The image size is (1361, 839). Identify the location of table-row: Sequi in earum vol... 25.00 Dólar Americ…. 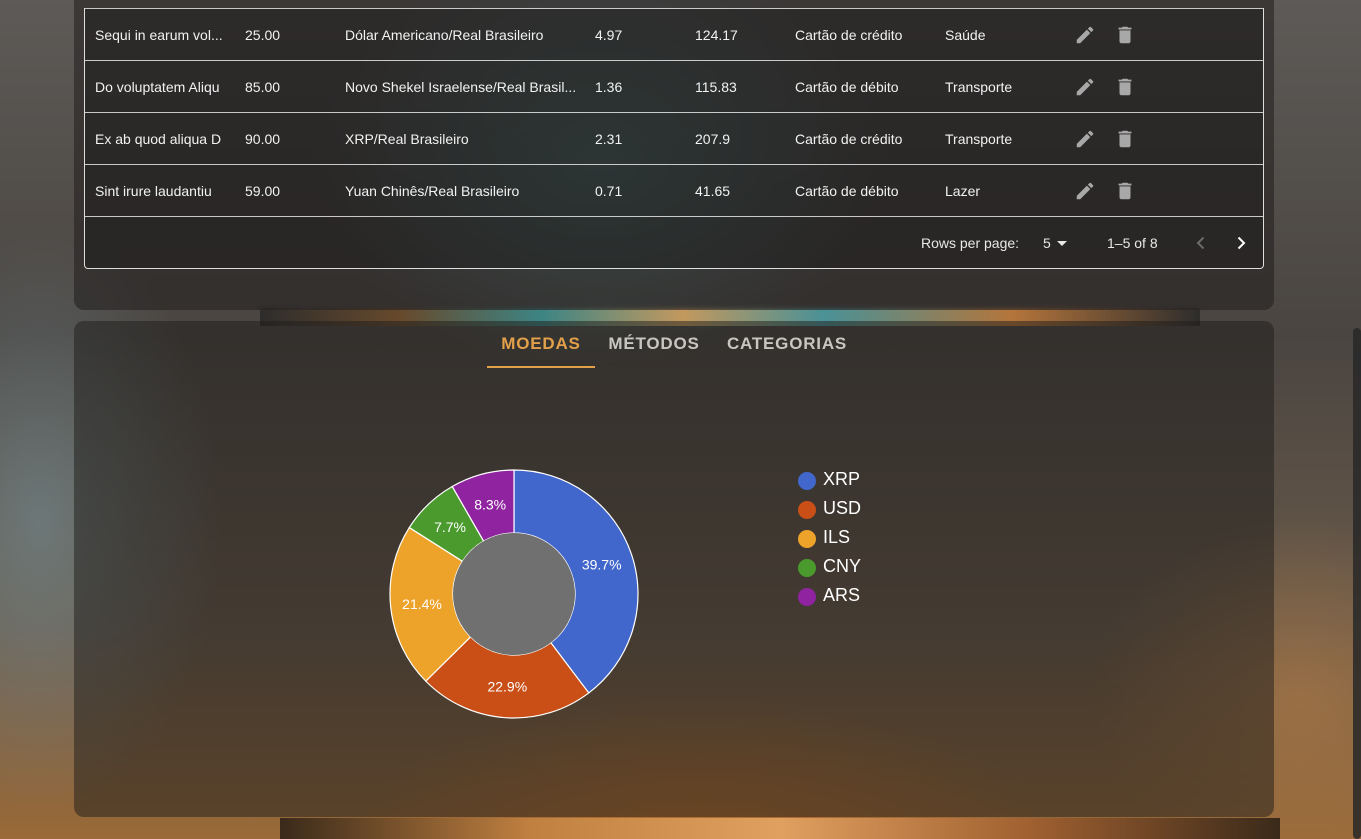
(674, 34).